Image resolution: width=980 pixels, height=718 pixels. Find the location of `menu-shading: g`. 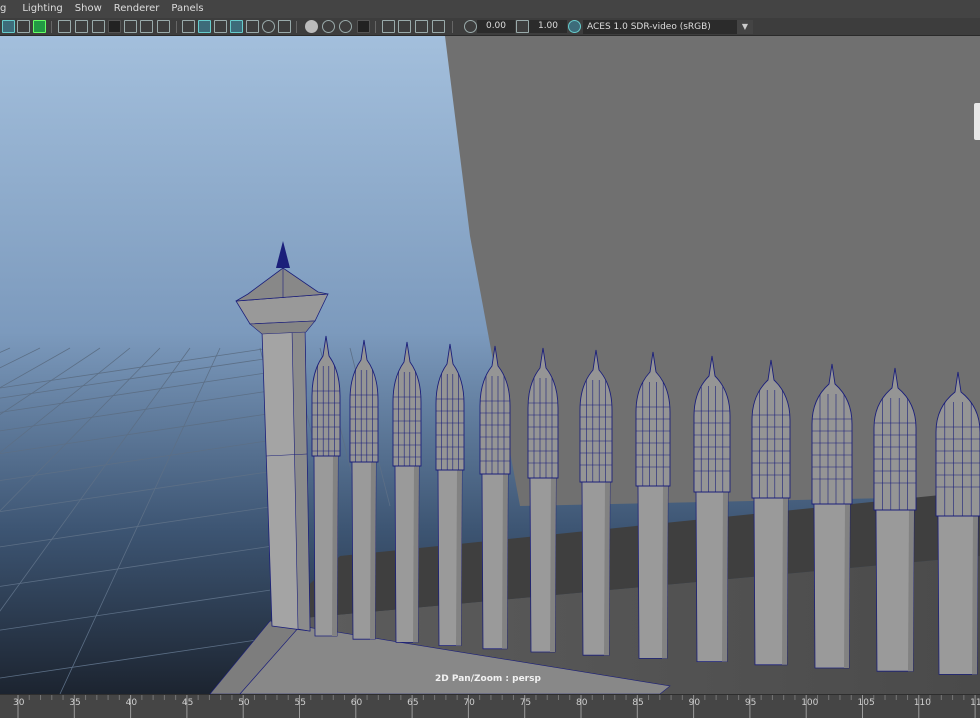

menu-shading: g is located at coordinates (8, 9).